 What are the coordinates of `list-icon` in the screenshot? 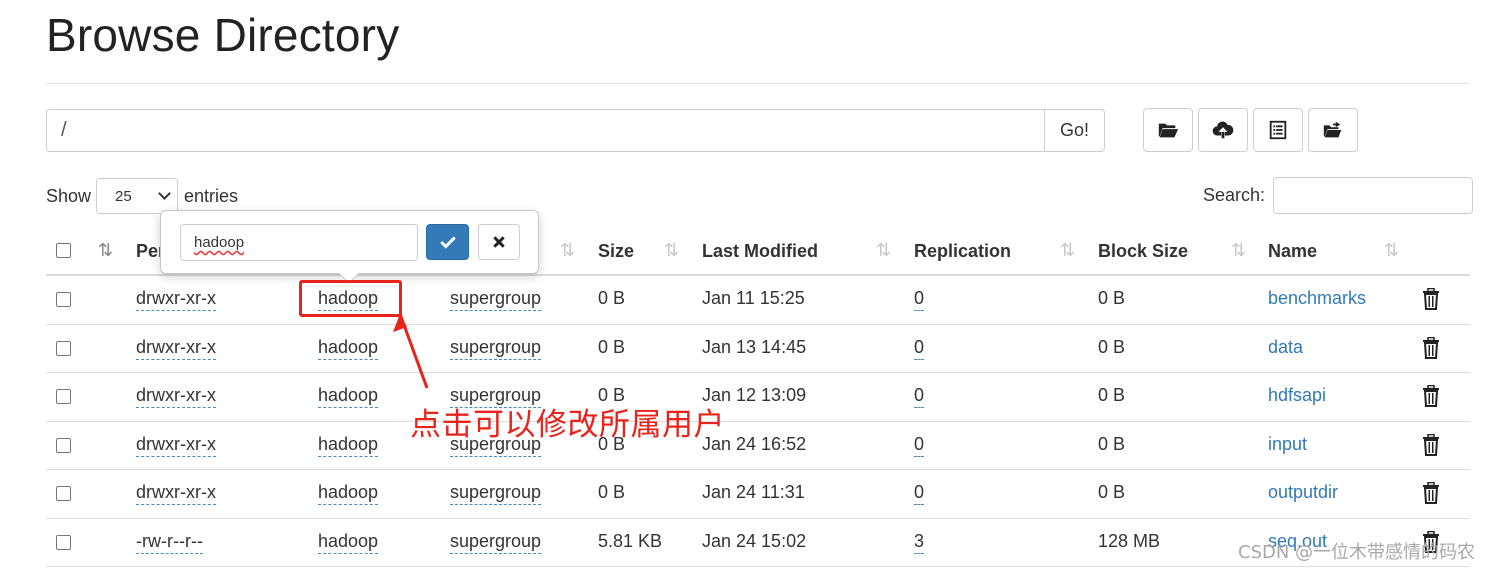 It's located at (1278, 130).